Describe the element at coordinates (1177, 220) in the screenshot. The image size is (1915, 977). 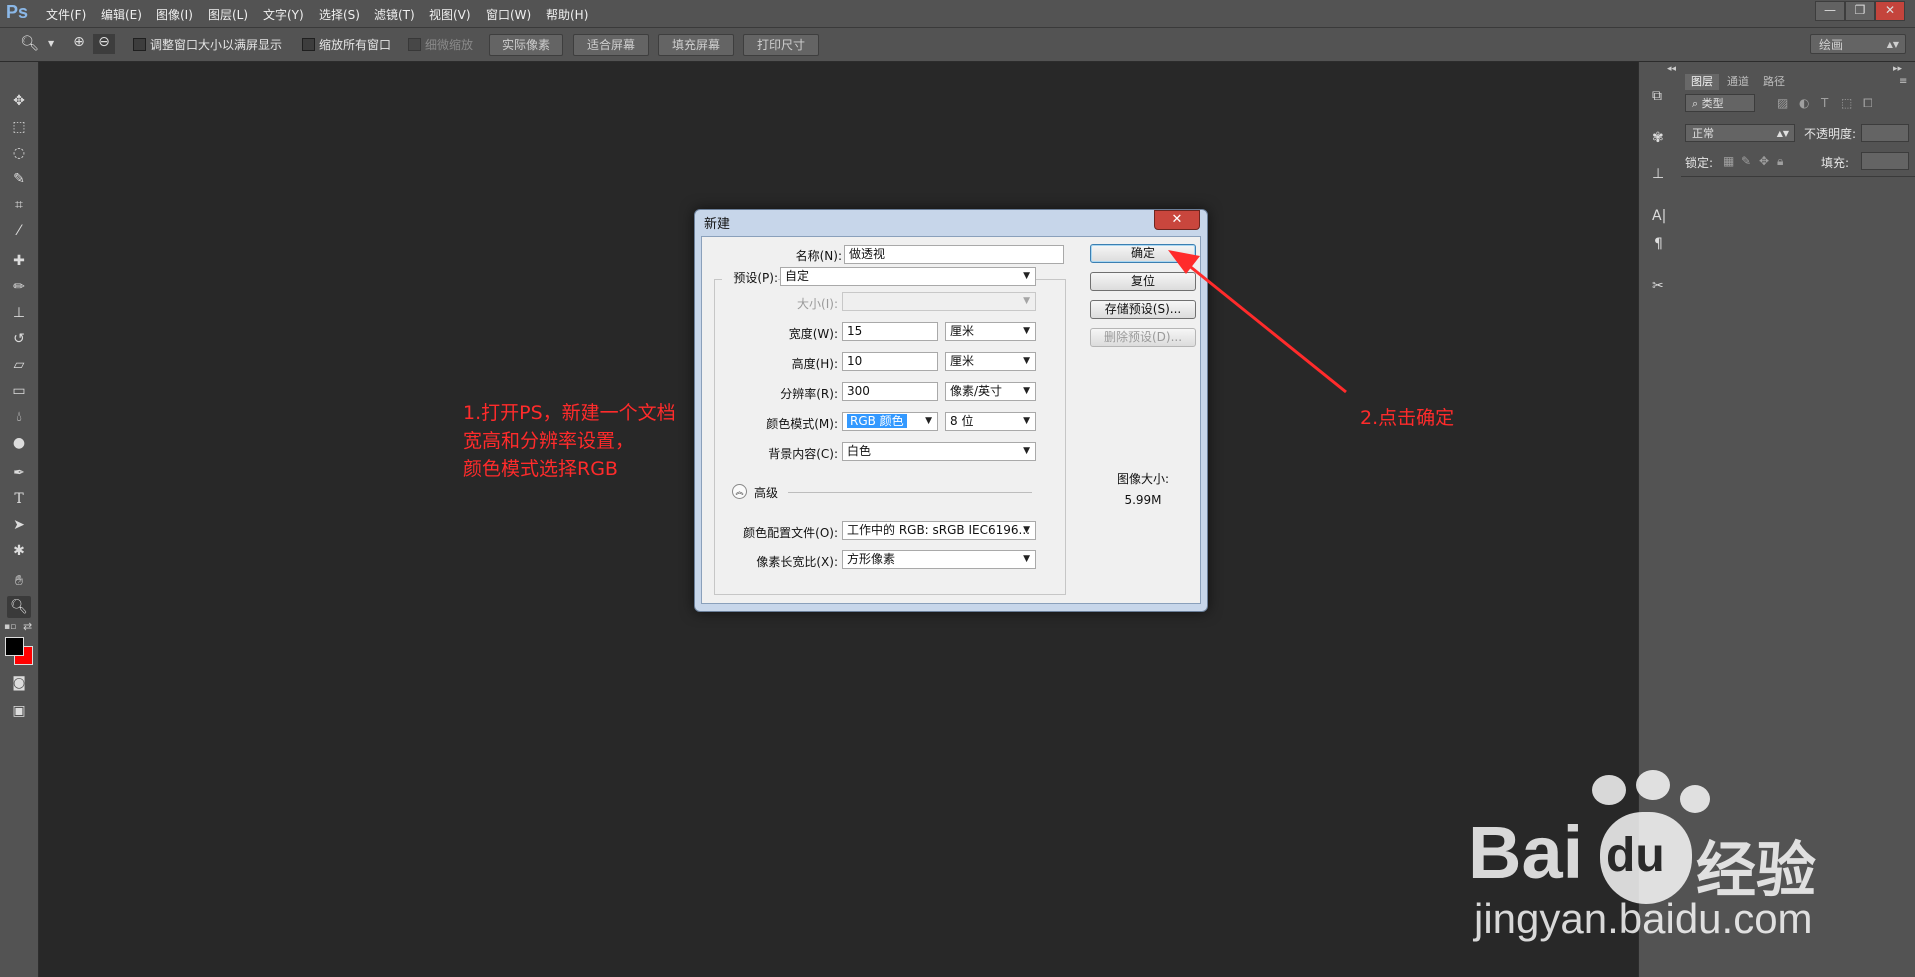
I see `dialog-close-icon: ✕` at that location.